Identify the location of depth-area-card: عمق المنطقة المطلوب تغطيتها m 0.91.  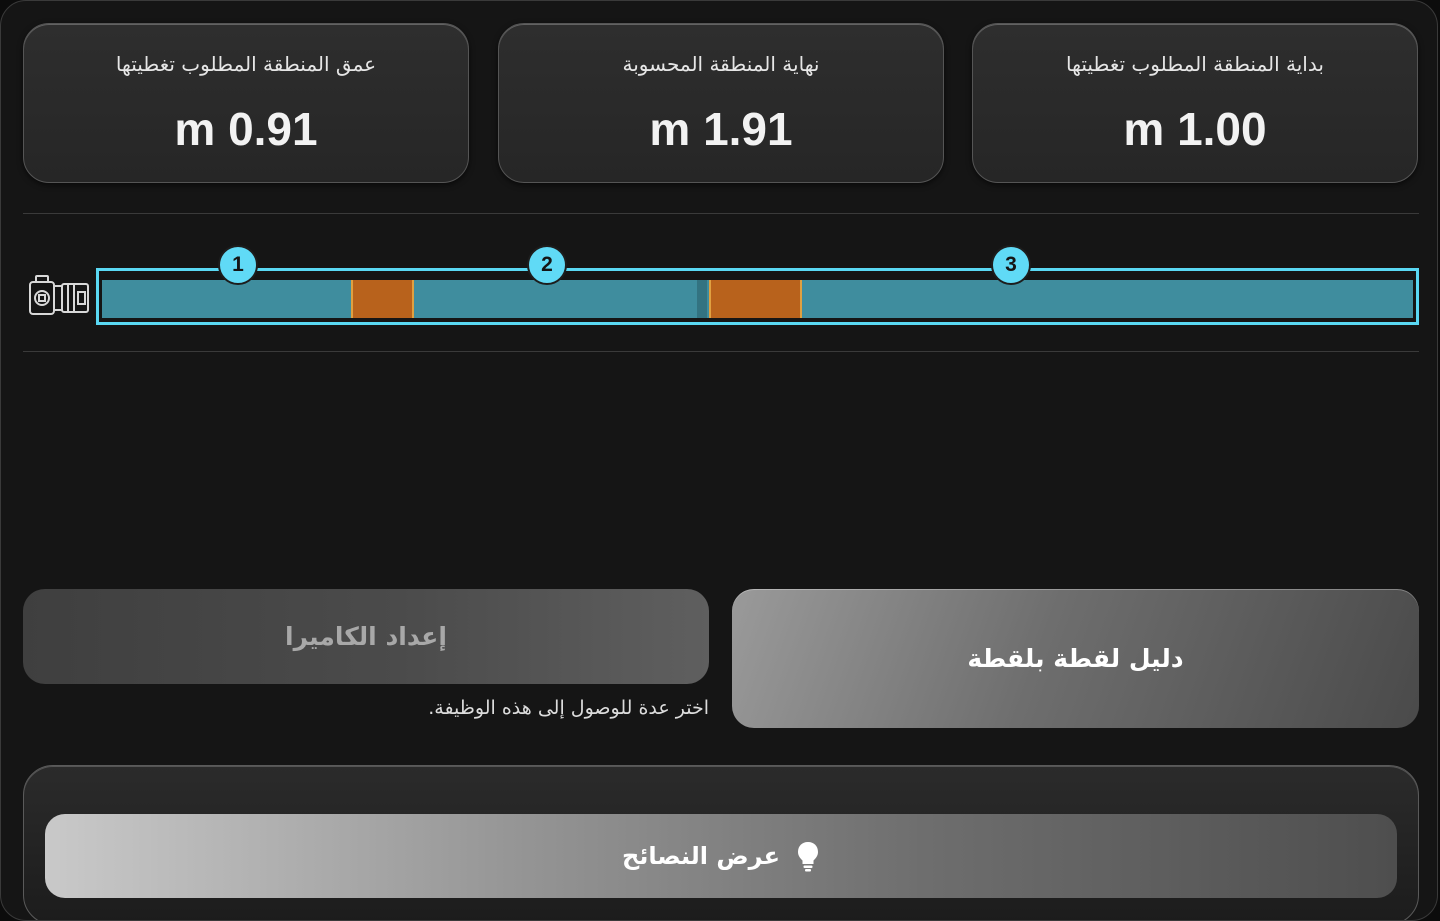
(246, 103).